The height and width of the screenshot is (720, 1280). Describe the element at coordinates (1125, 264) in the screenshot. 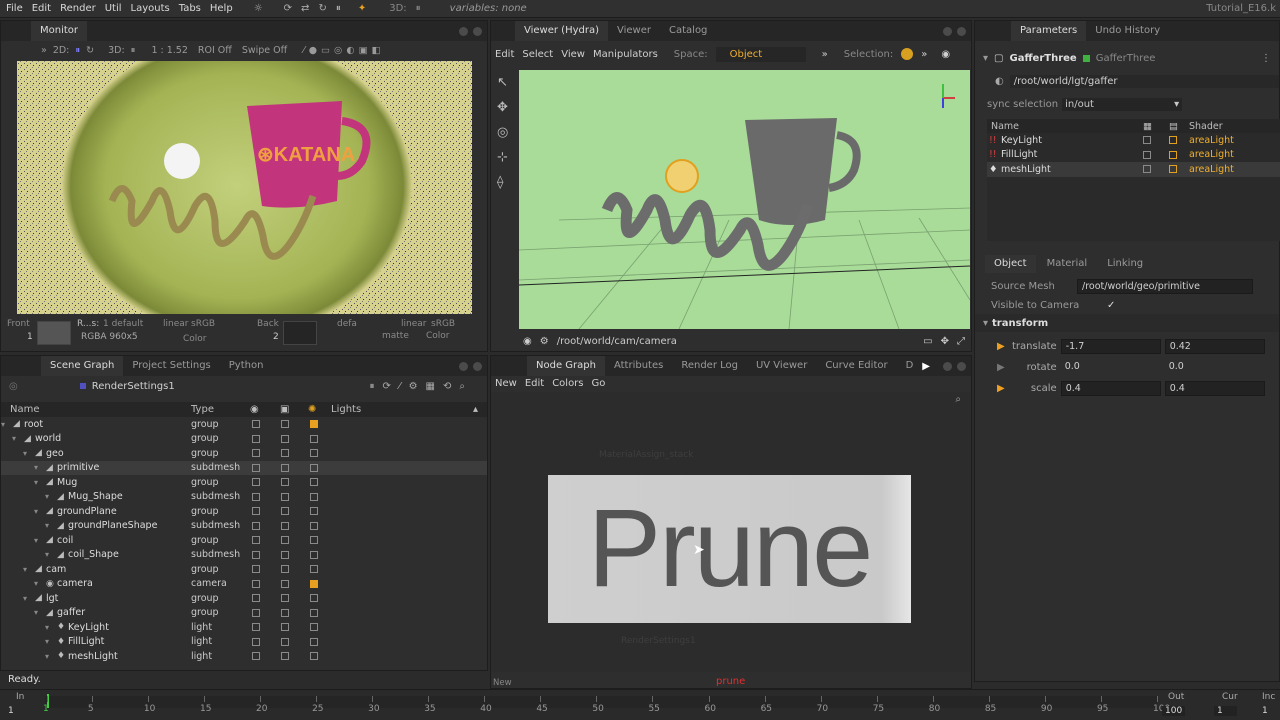

I see `tab-linking: Linking` at that location.